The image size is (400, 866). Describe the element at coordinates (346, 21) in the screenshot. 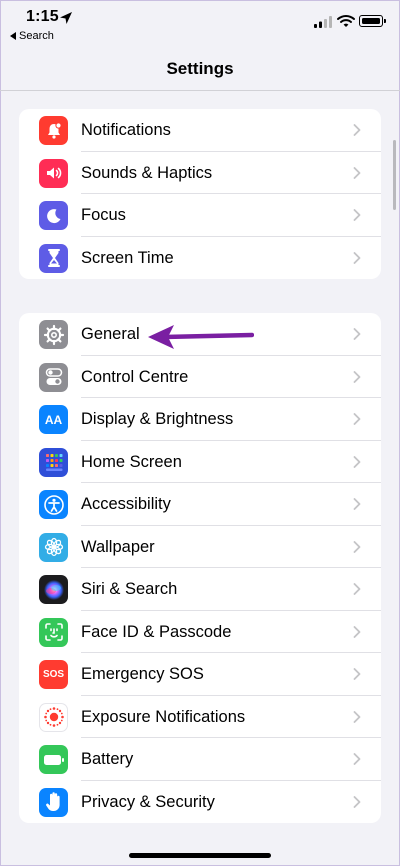

I see `wifi-icon` at that location.